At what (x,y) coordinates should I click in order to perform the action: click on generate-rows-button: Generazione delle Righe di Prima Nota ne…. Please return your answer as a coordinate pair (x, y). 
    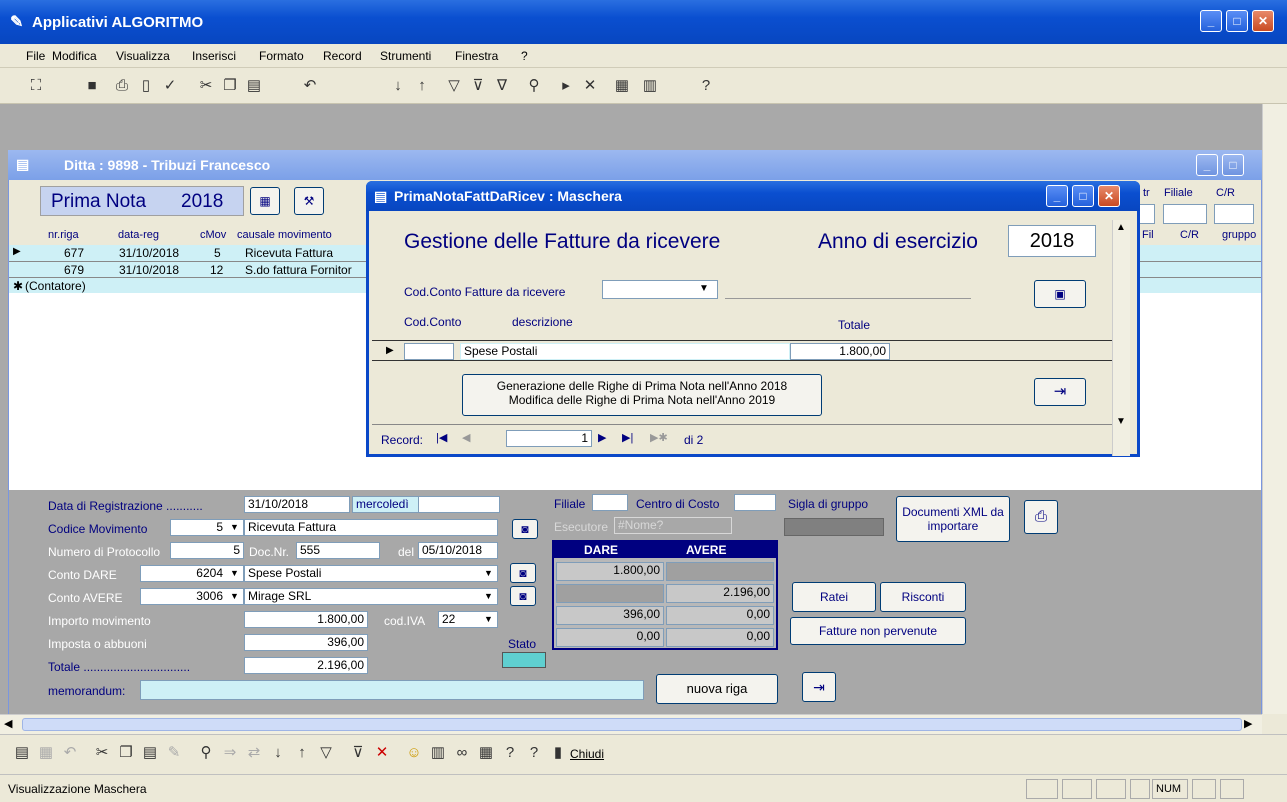
    Looking at the image, I should click on (642, 395).